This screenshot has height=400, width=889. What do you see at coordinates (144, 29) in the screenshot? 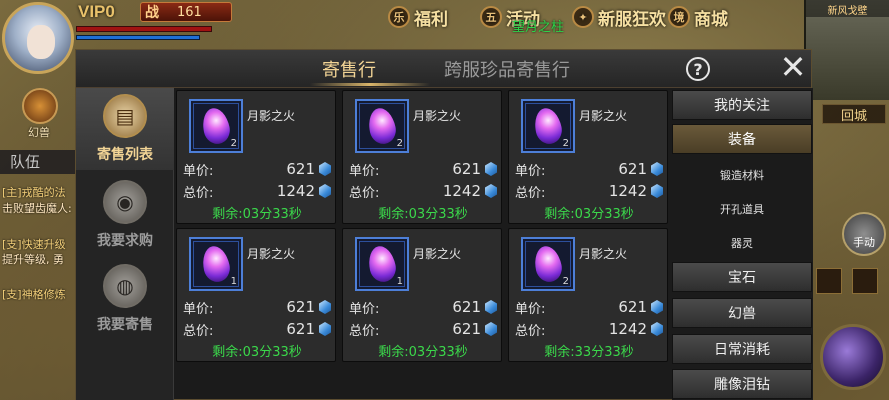
I see `hp-bar` at bounding box center [144, 29].